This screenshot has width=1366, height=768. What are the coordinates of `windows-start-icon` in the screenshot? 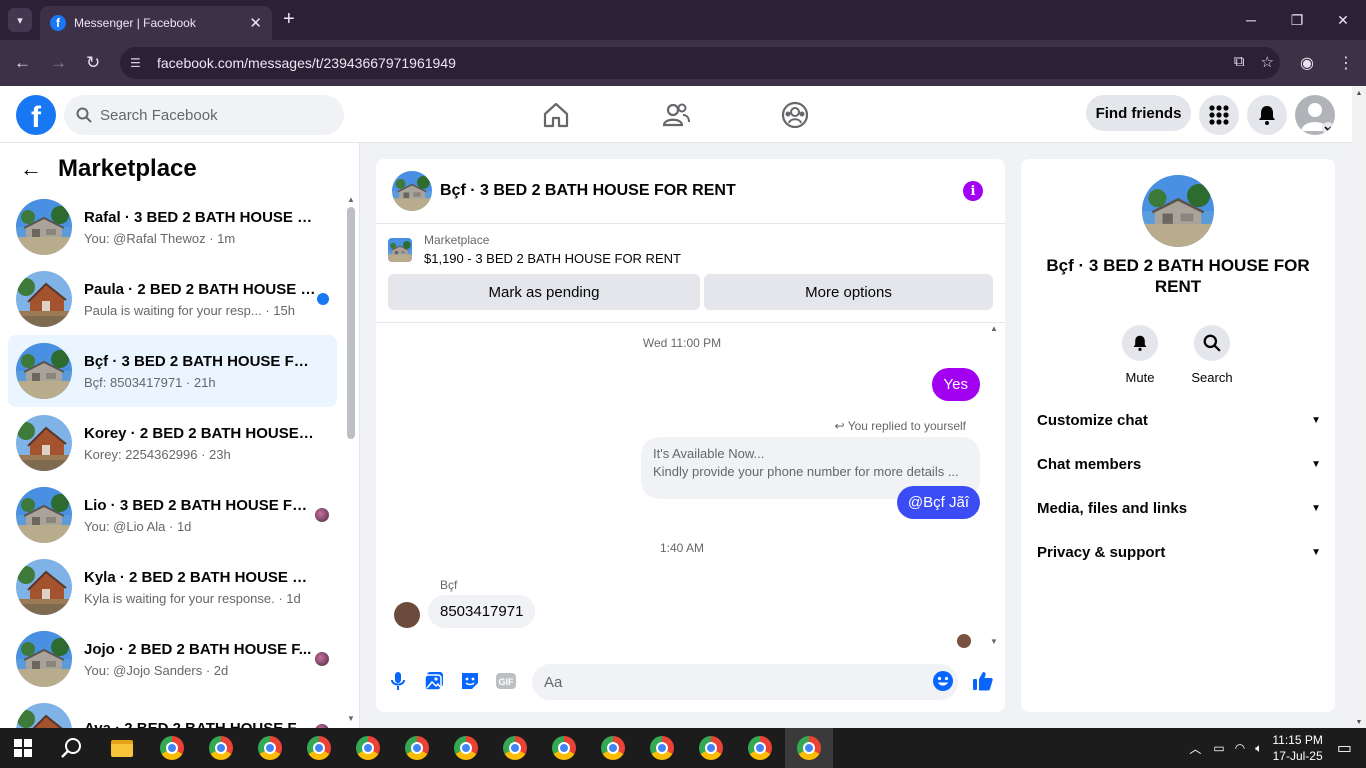 It's located at (23, 748).